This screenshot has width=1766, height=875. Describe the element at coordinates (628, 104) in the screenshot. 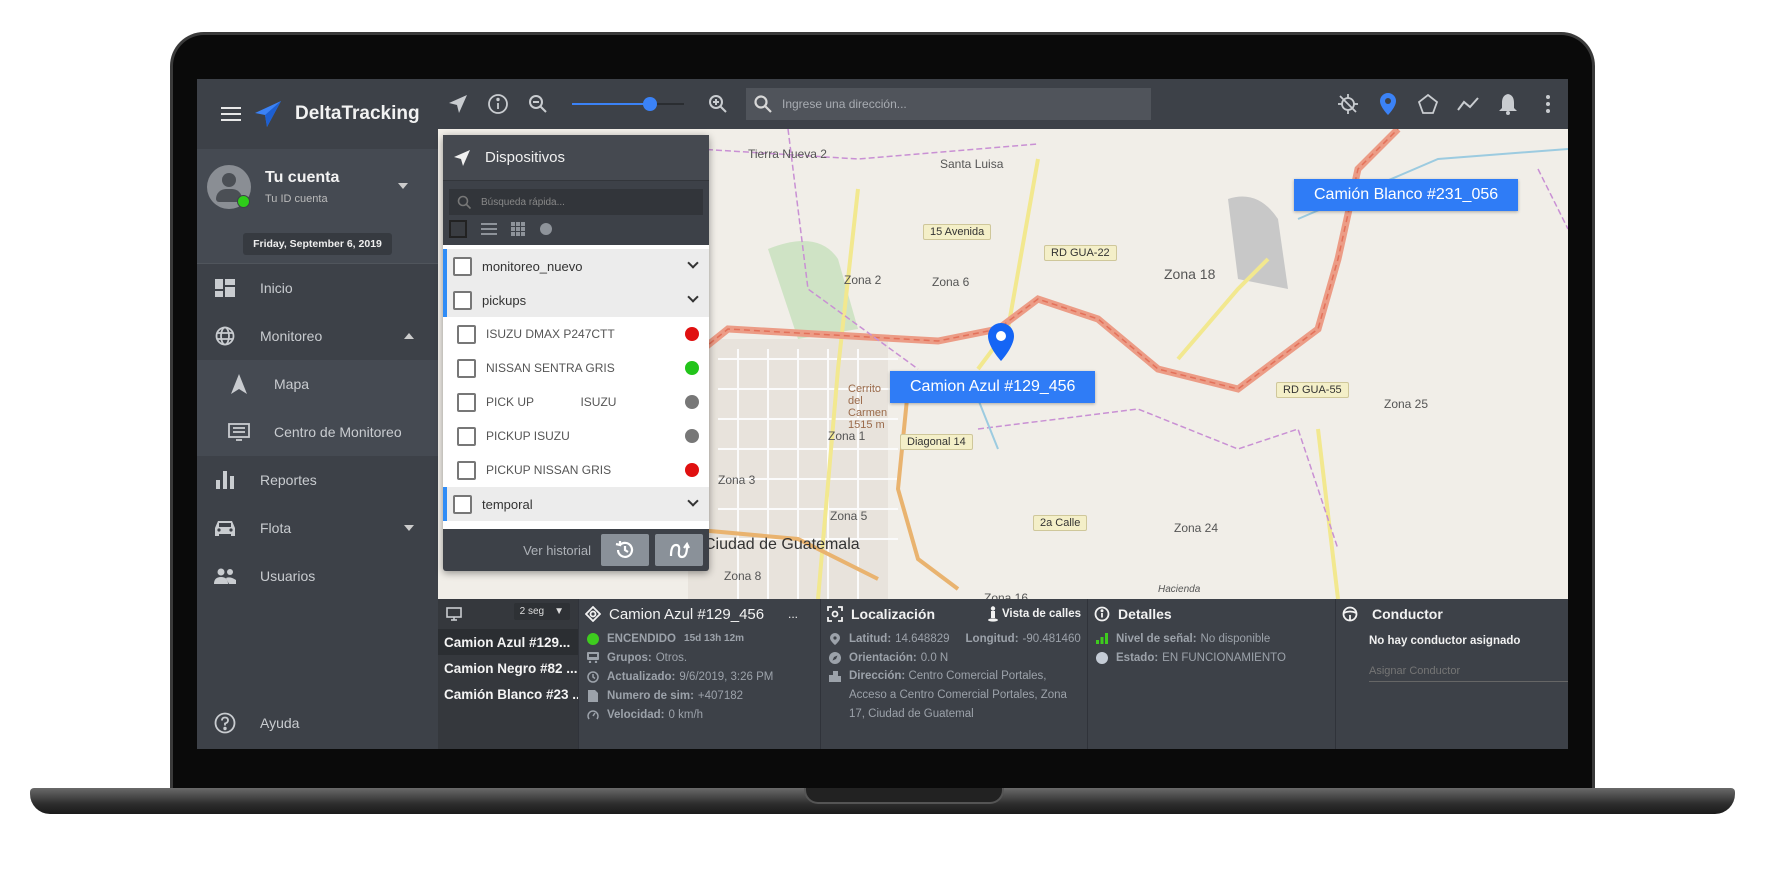

I see `zoom-slider` at that location.